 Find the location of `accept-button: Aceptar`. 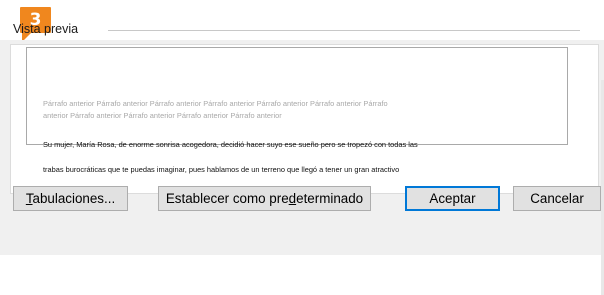

accept-button: Aceptar is located at coordinates (452, 198).